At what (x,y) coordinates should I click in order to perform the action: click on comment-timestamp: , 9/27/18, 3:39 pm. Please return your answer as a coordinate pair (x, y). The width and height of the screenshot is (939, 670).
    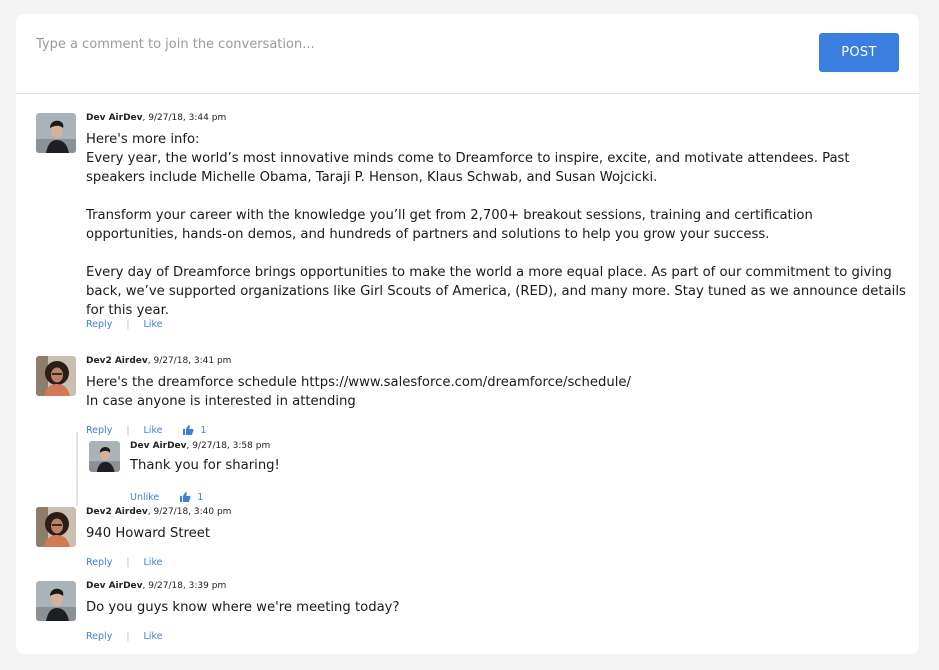
    Looking at the image, I should click on (184, 586).